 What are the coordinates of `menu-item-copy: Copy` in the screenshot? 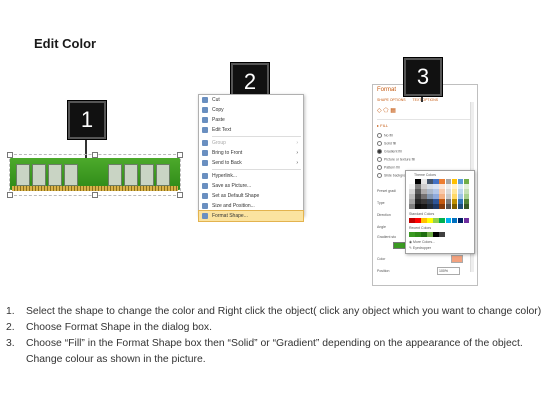 It's located at (251, 110).